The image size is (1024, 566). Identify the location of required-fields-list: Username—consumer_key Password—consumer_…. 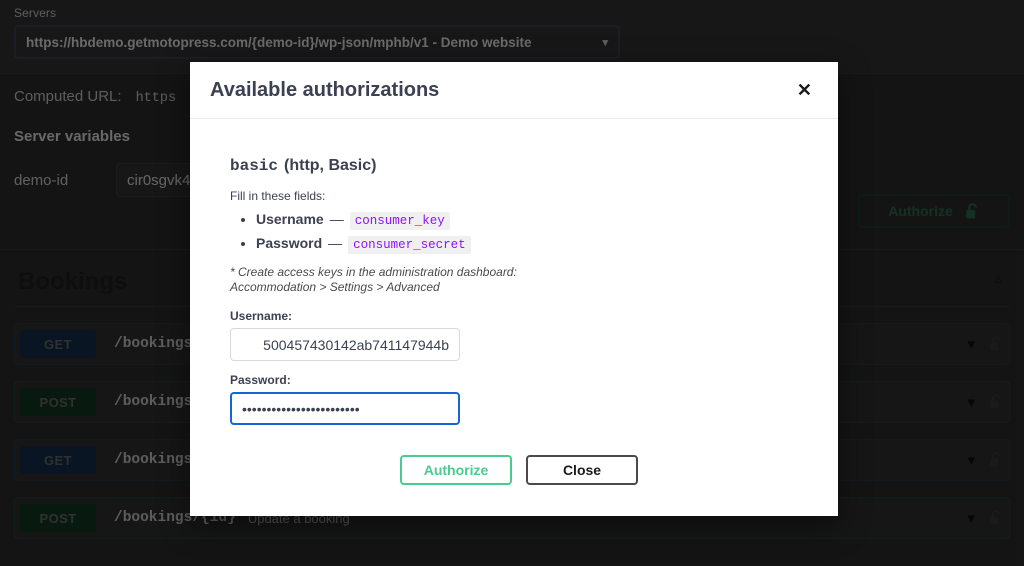
(514, 232).